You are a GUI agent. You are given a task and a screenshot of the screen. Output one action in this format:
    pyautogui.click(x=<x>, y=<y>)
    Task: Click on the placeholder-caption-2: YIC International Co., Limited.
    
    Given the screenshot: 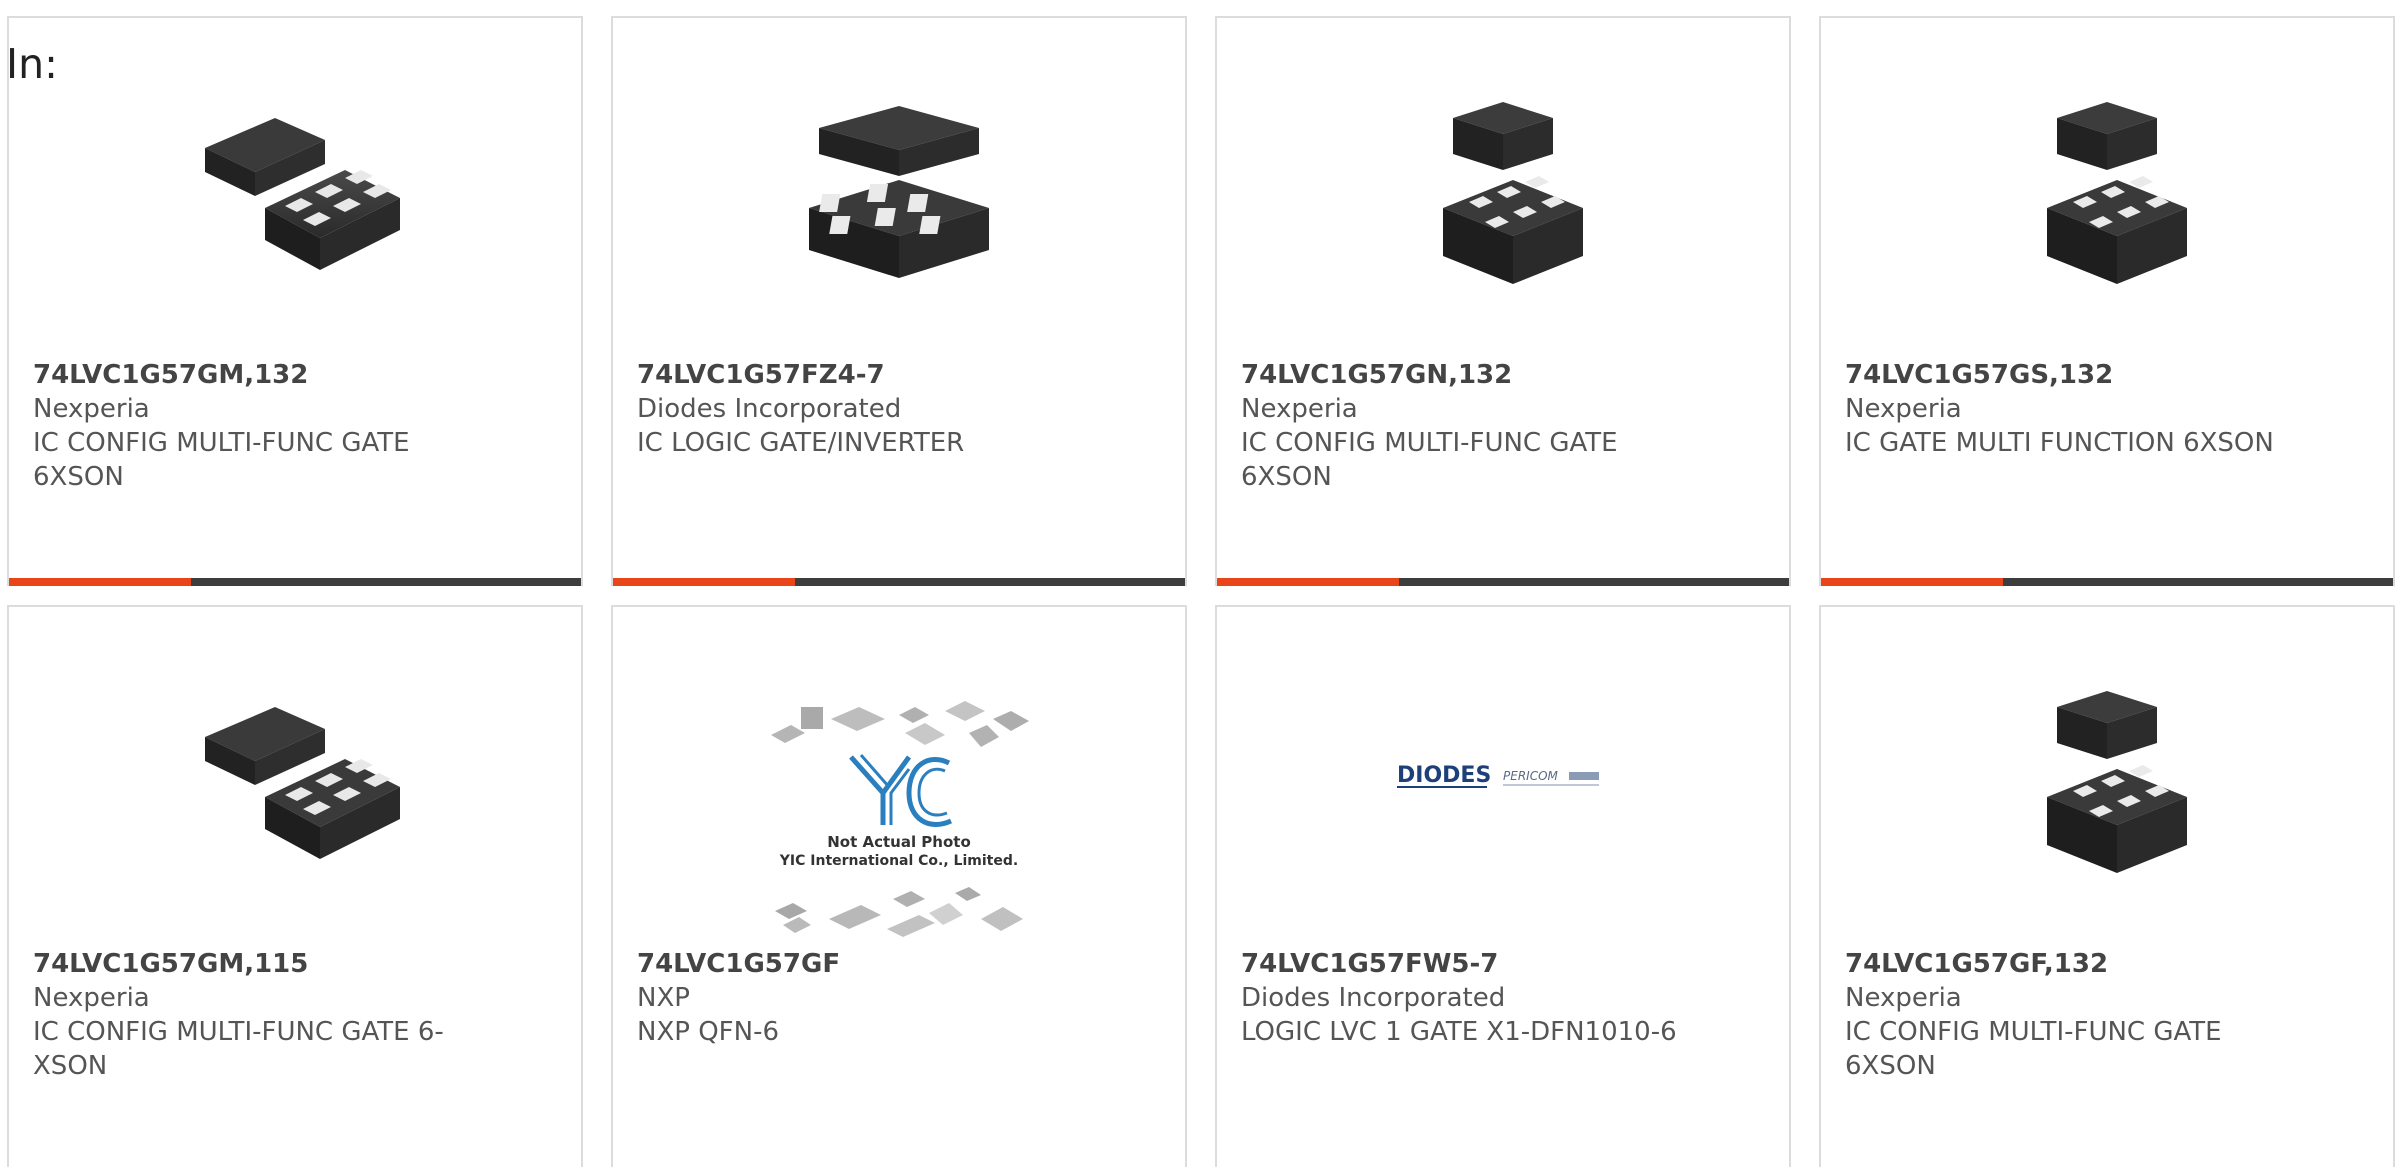 What is the action you would take?
    pyautogui.click(x=898, y=861)
    